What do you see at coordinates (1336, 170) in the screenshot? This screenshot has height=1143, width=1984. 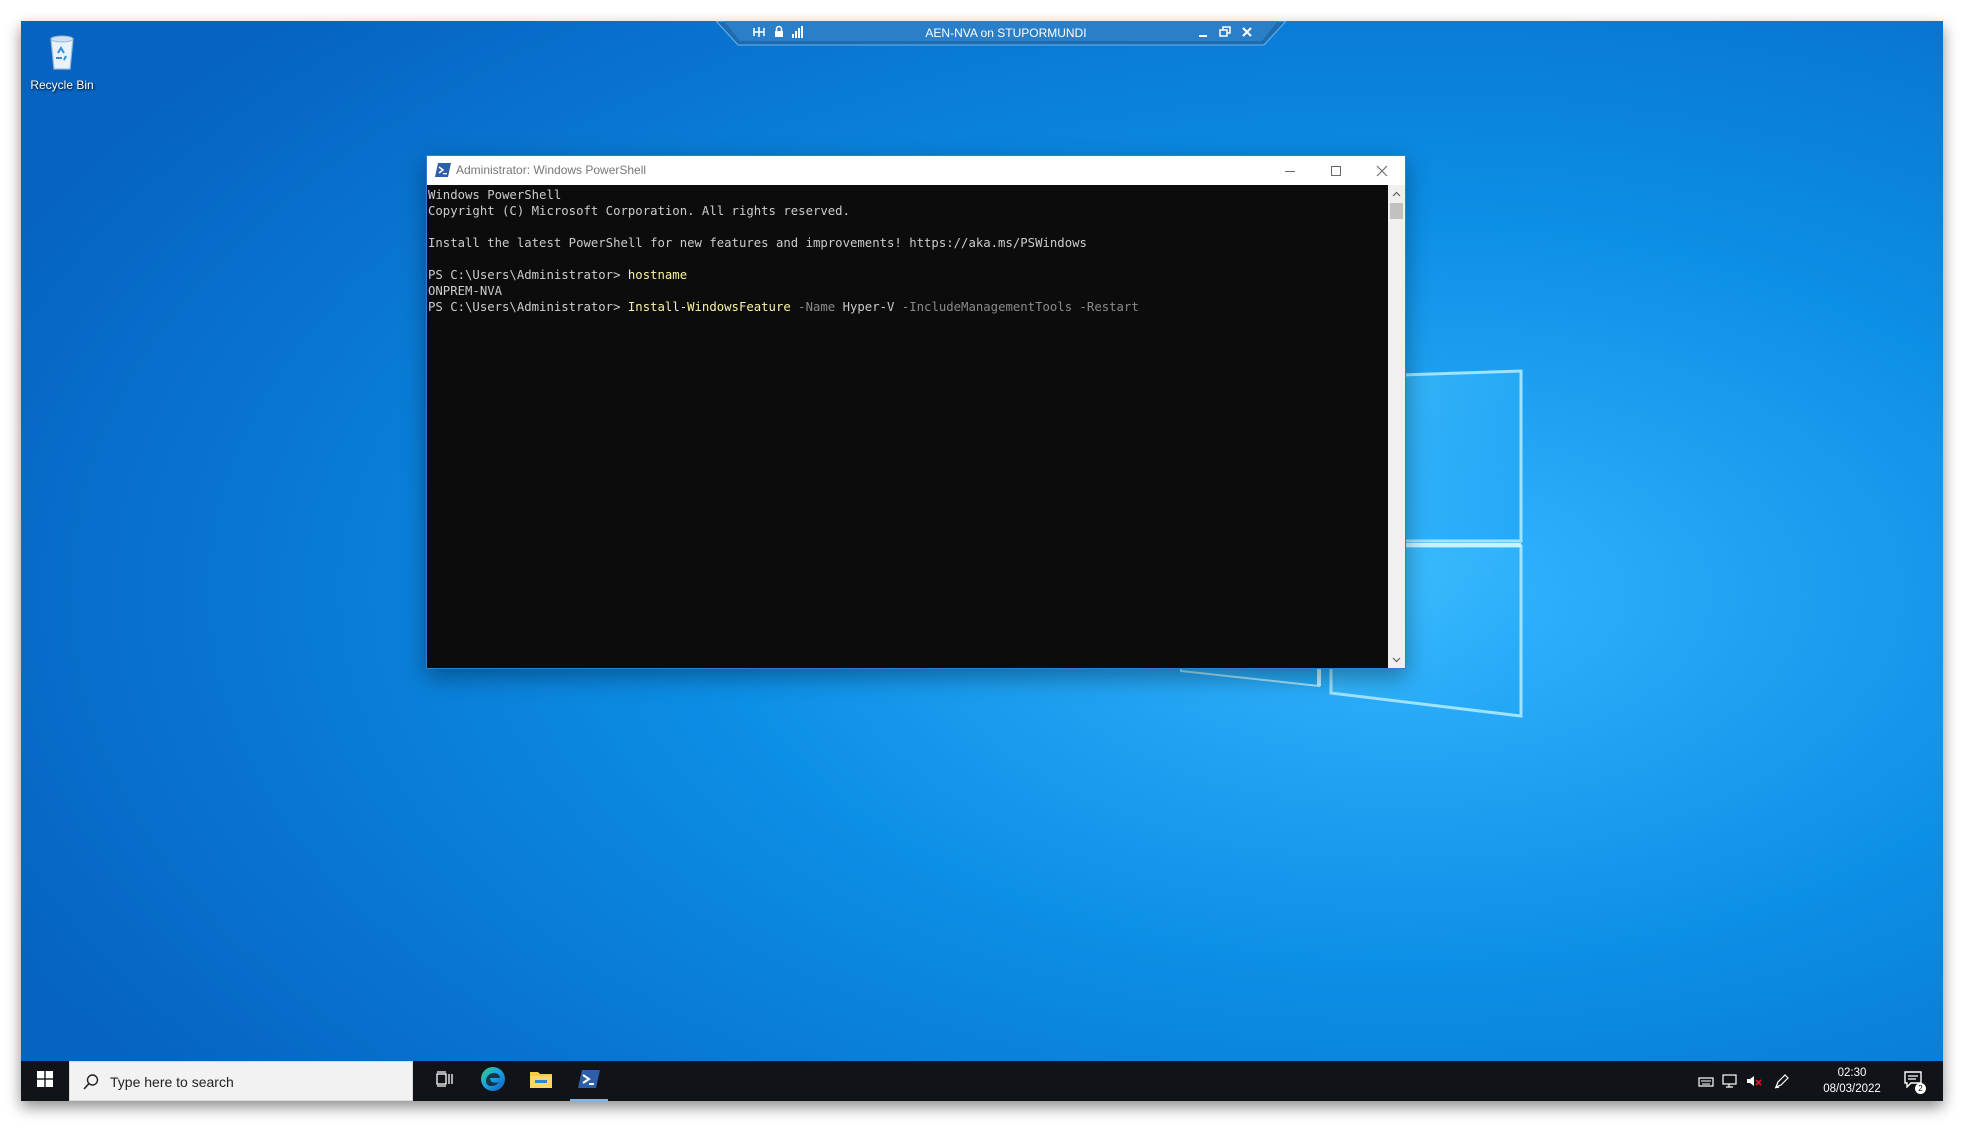 I see `window-maximize-button` at bounding box center [1336, 170].